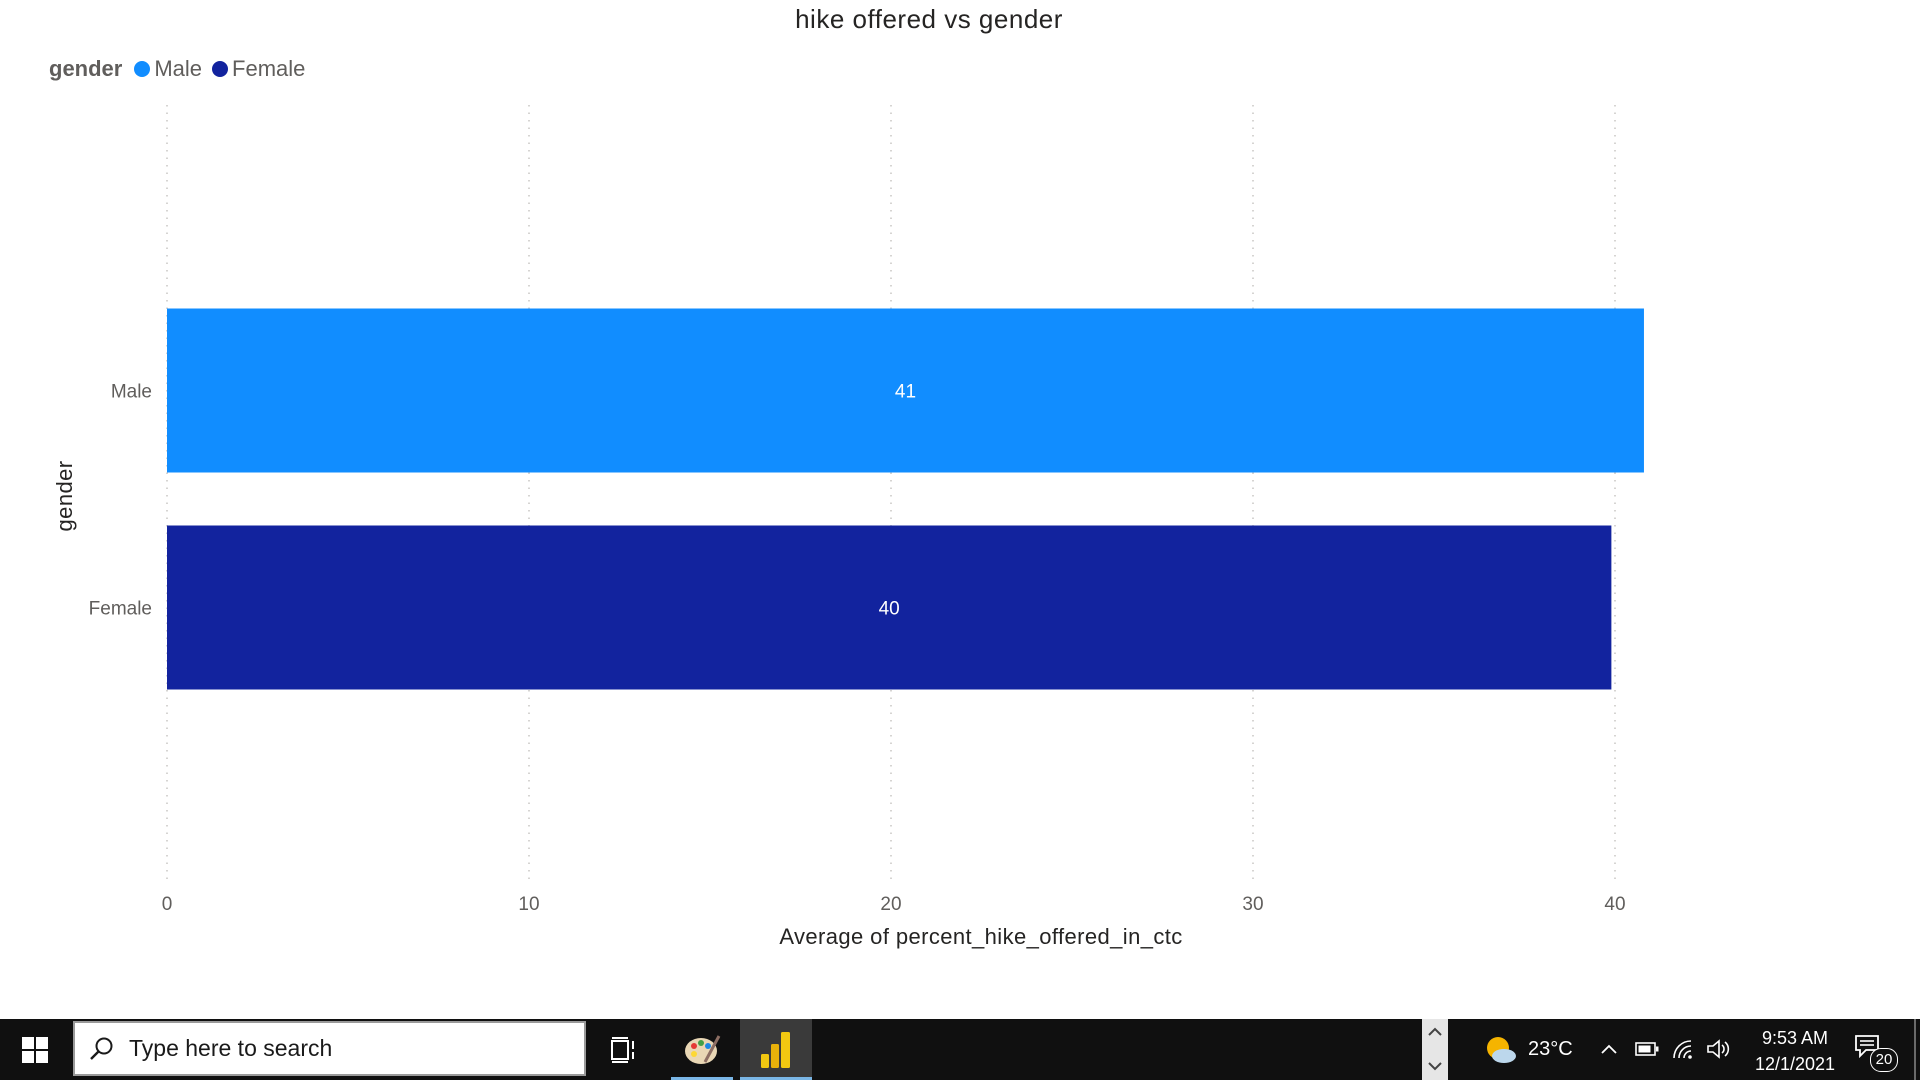 This screenshot has height=1080, width=1920. I want to click on y-axis-categories: Male Female, so click(120, 501).